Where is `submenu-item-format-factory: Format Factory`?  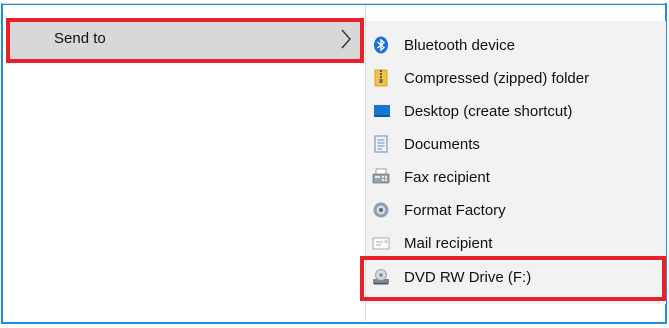
submenu-item-format-factory: Format Factory is located at coordinates (516, 210).